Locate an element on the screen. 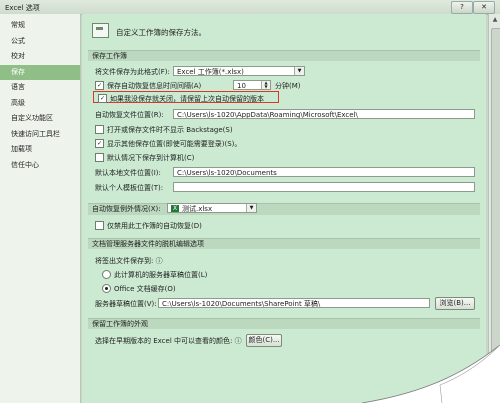 The image size is (500, 403). scroll-up-icon: ▲ is located at coordinates (495, 20).